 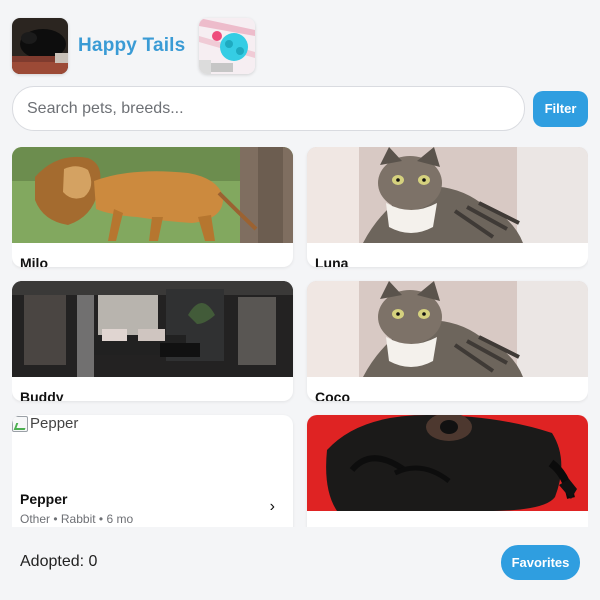 I want to click on pet-card-pug, so click(x=447, y=471).